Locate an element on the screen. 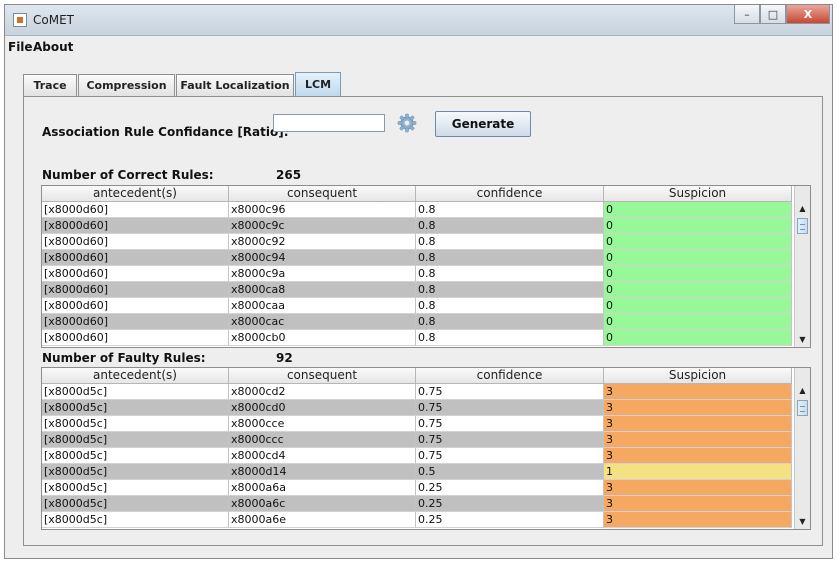 The width and height of the screenshot is (837, 563). table-row: [x8000d5c] x8000cd2 0.75 3 is located at coordinates (426, 392).